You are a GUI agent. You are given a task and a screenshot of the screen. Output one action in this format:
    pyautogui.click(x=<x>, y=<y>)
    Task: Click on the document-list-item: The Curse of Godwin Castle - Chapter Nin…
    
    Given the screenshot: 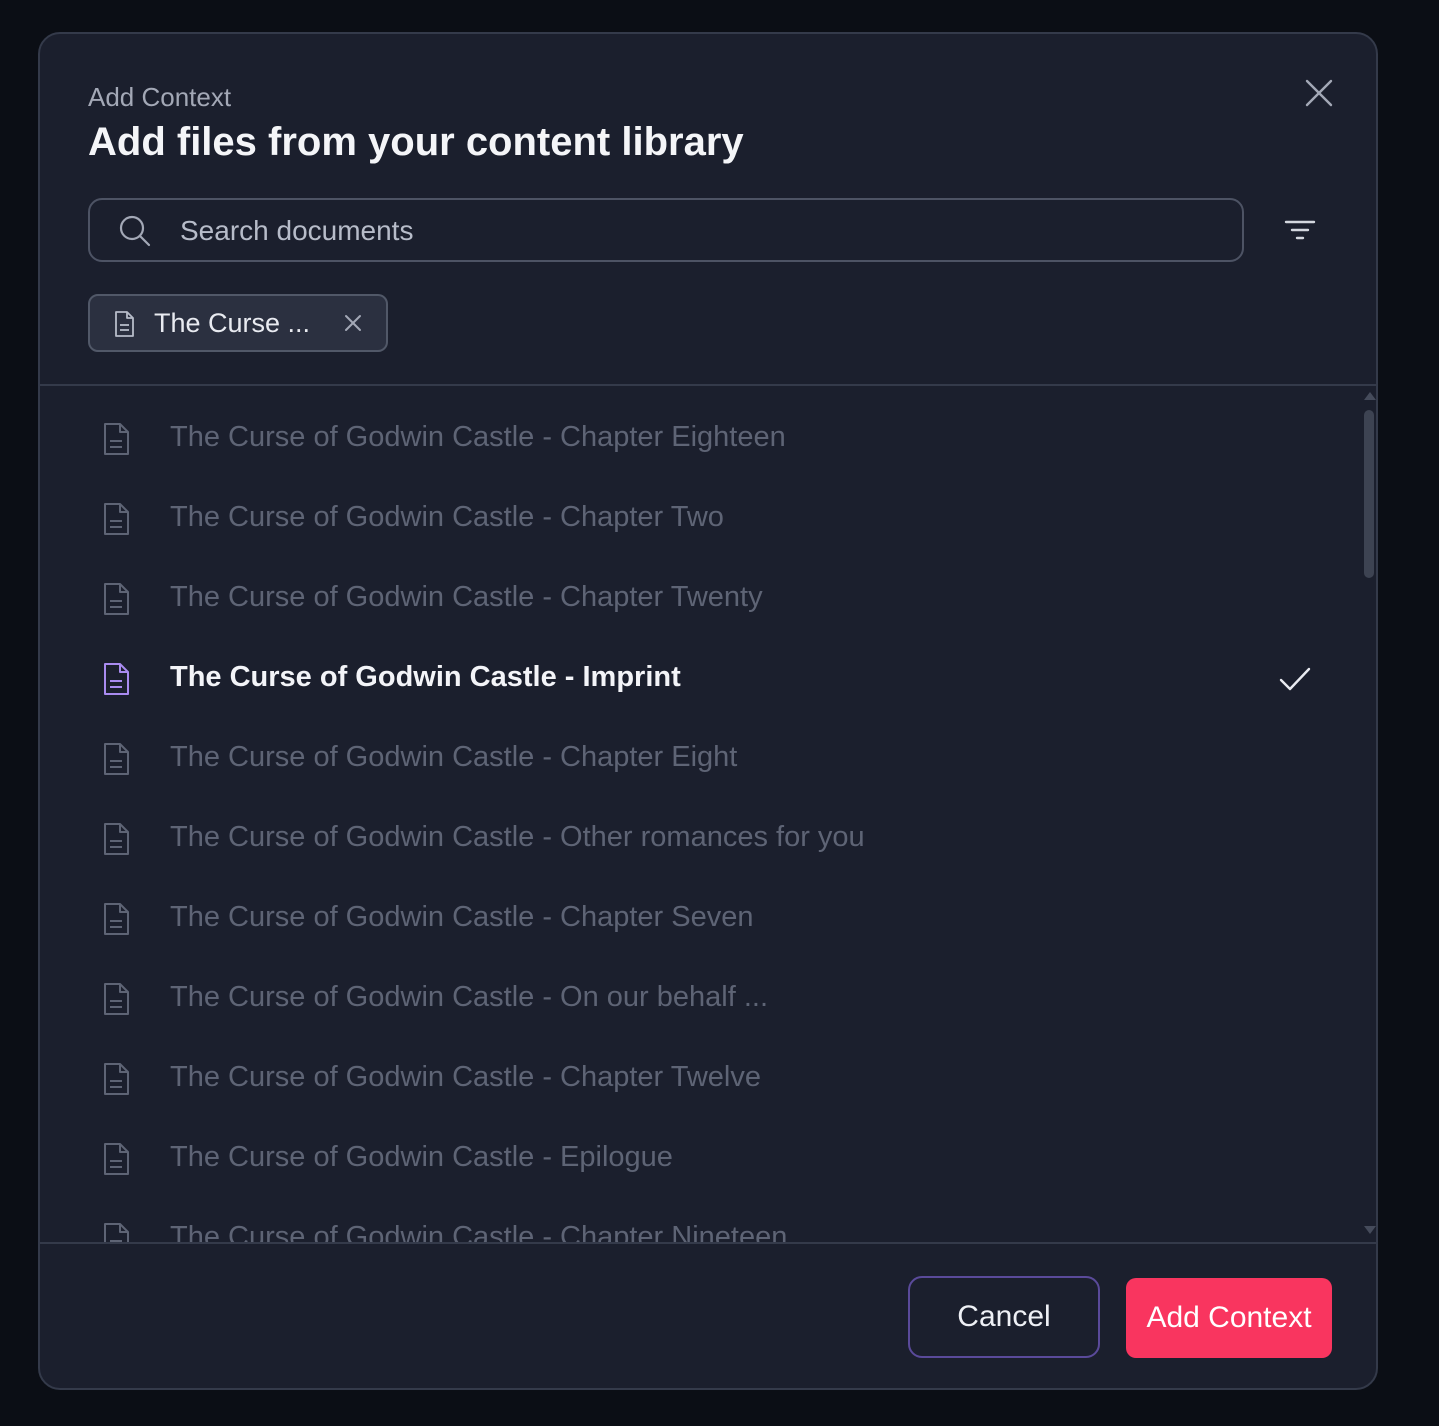 What is the action you would take?
    pyautogui.click(x=695, y=1221)
    